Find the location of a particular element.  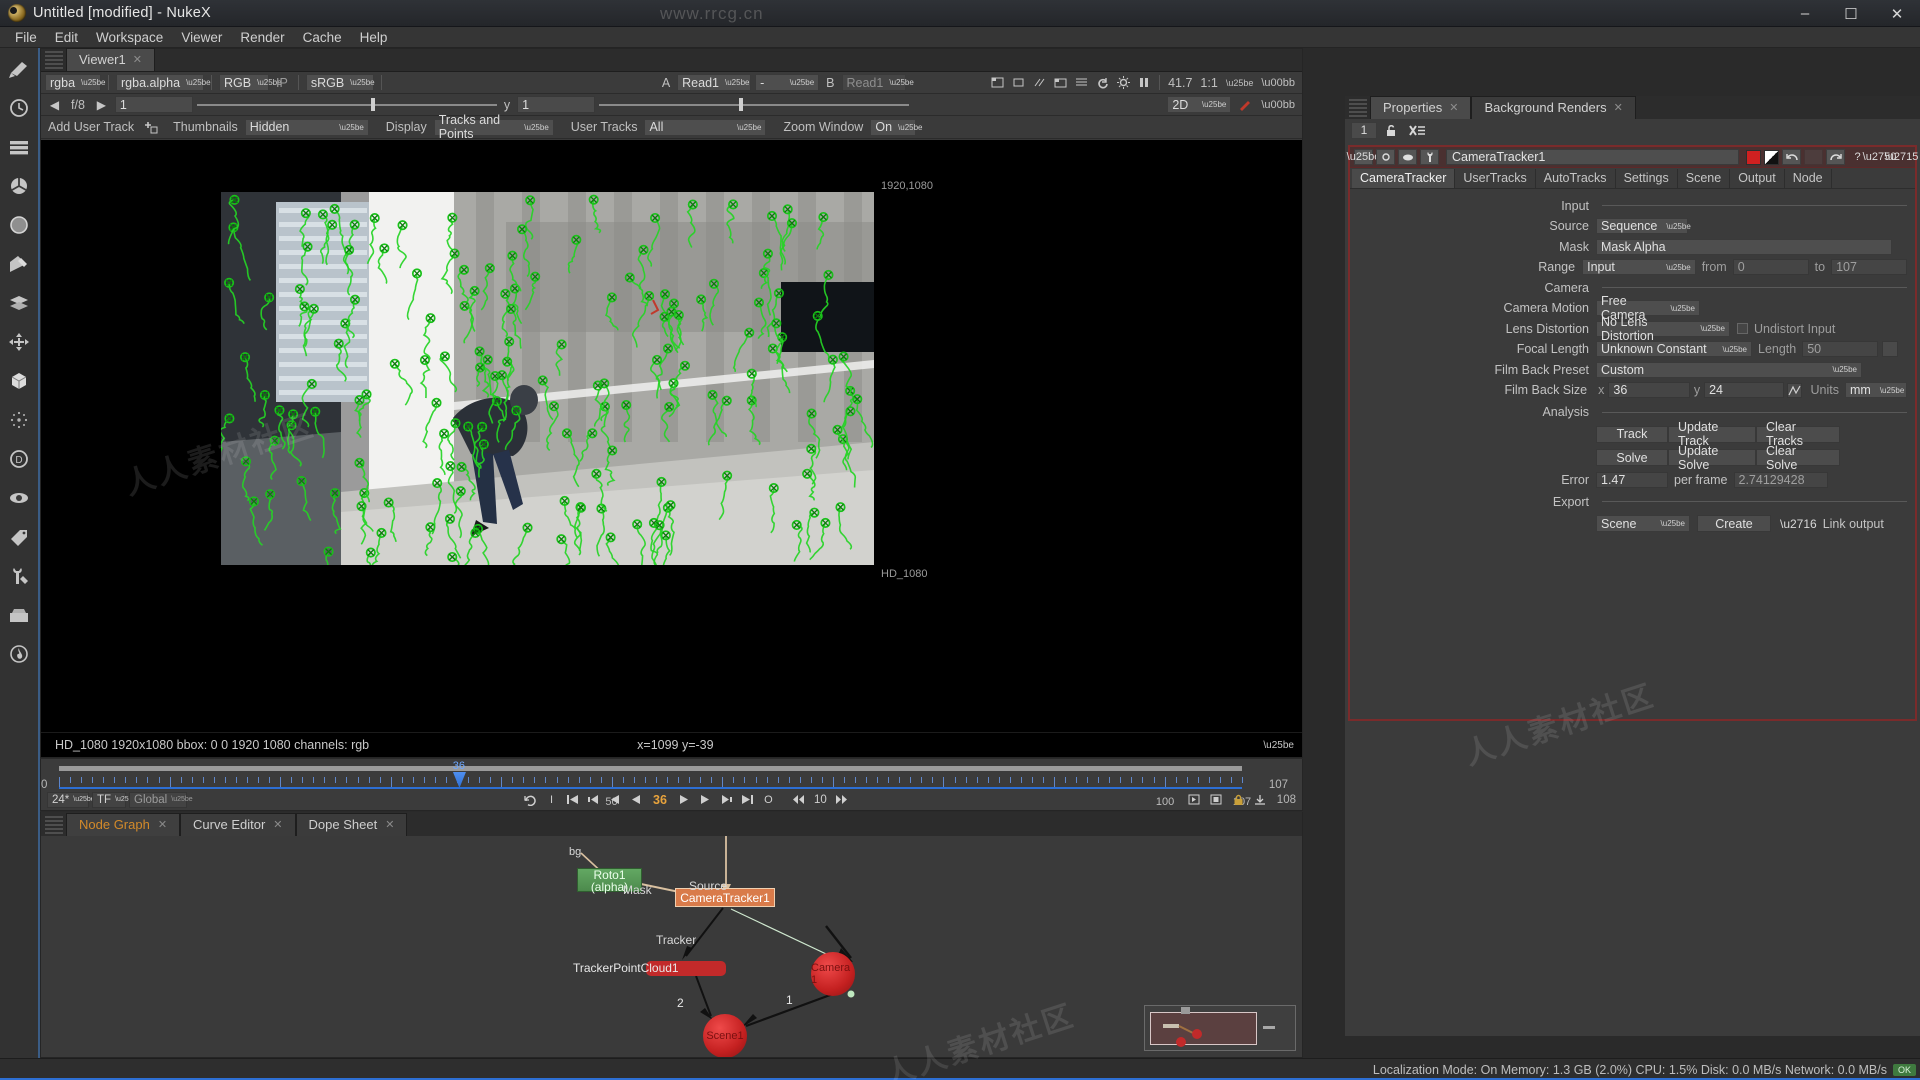

tab-properties: Properties ✕ is located at coordinates (1421, 107).